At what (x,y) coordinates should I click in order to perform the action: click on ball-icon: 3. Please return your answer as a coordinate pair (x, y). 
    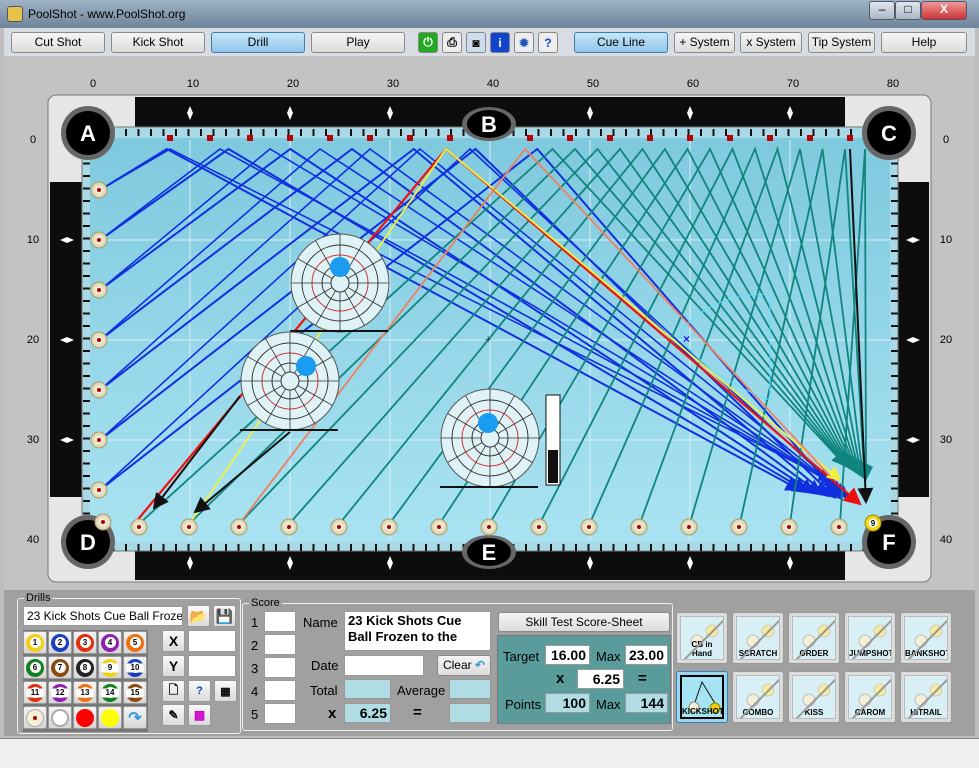
    Looking at the image, I should click on (85, 642).